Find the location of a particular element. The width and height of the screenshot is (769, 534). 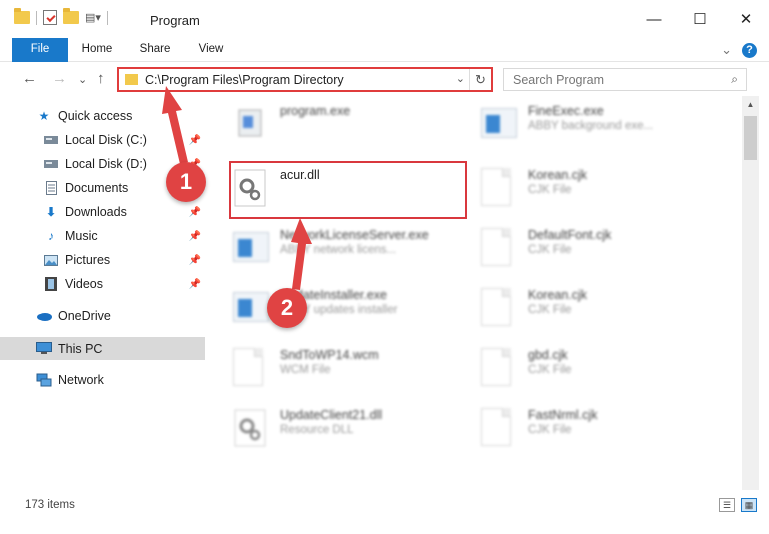

status-bar: 173 items ☰ ▦ is located at coordinates (384, 505).